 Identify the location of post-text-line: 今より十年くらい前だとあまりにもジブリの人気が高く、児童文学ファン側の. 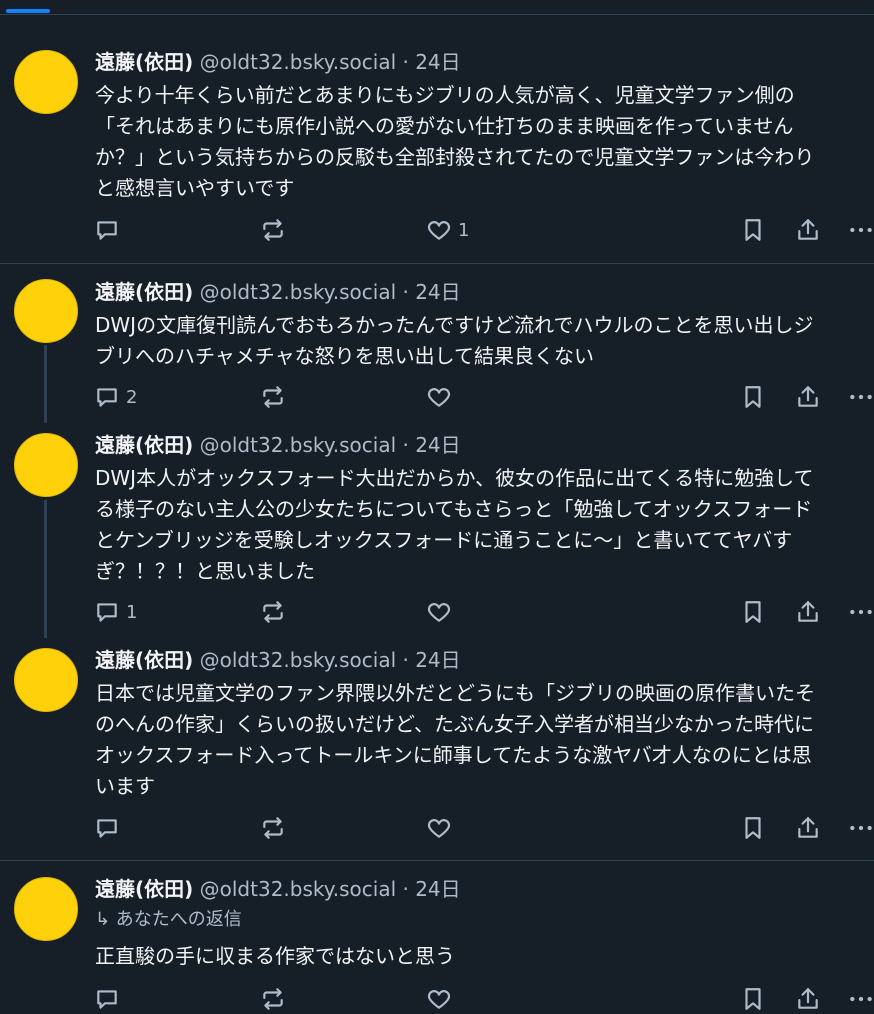
(445, 95).